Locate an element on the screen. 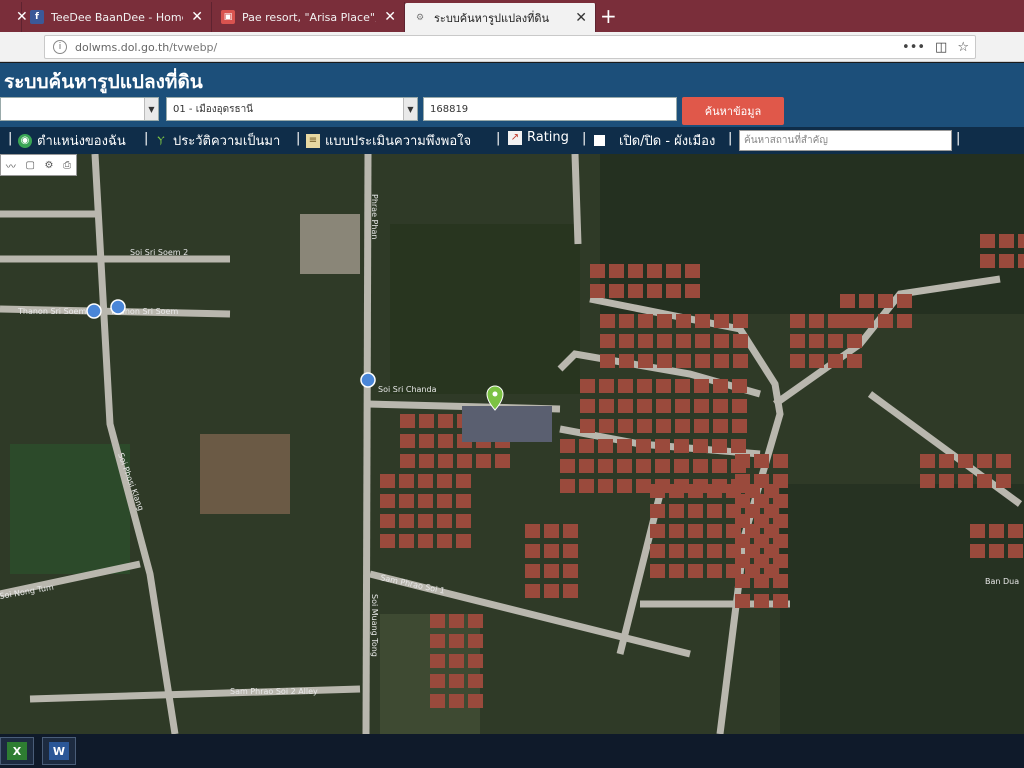 Image resolution: width=1024 pixels, height=768 pixels. checkbox is located at coordinates (599, 140).